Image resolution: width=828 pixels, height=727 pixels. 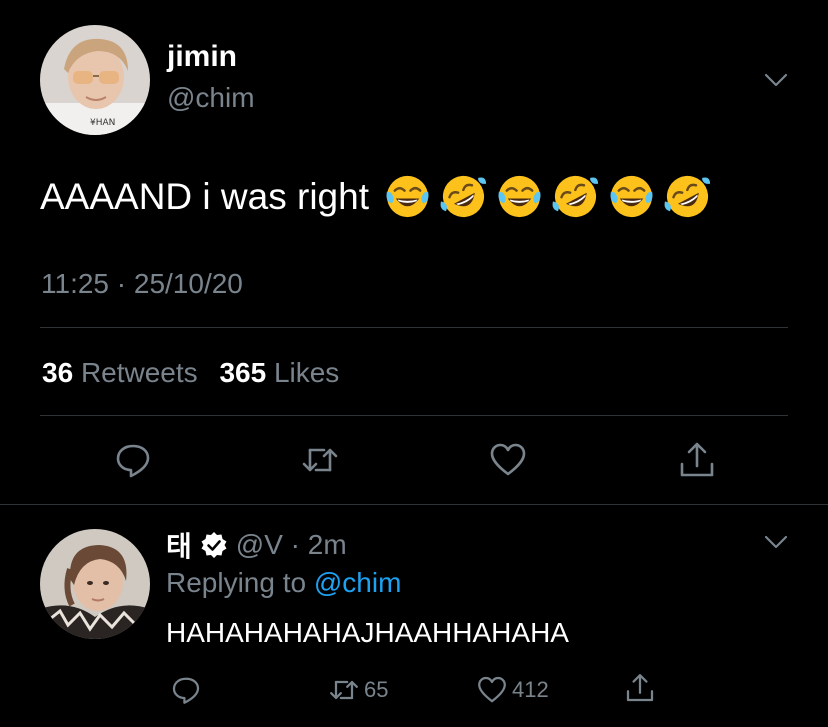 What do you see at coordinates (57, 372) in the screenshot?
I see `retweet-count: 36` at bounding box center [57, 372].